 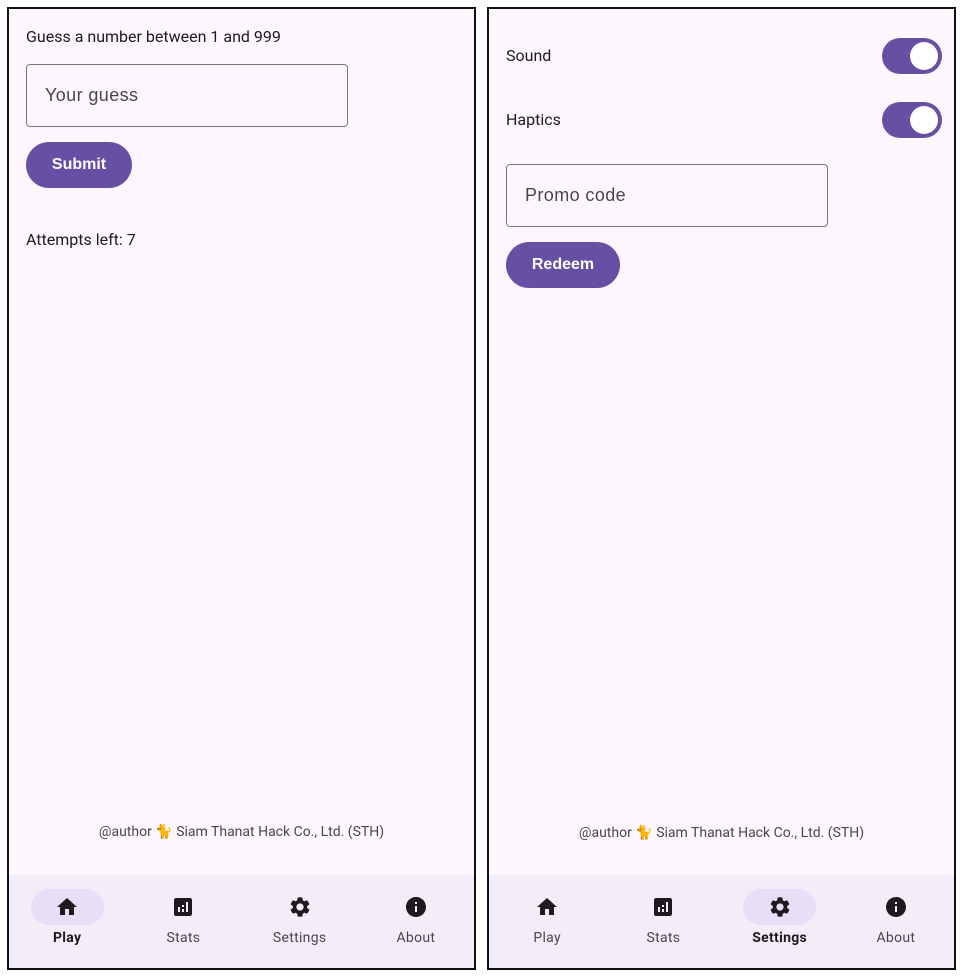 What do you see at coordinates (721, 120) in the screenshot?
I see `haptics-setting-row: Haptics` at bounding box center [721, 120].